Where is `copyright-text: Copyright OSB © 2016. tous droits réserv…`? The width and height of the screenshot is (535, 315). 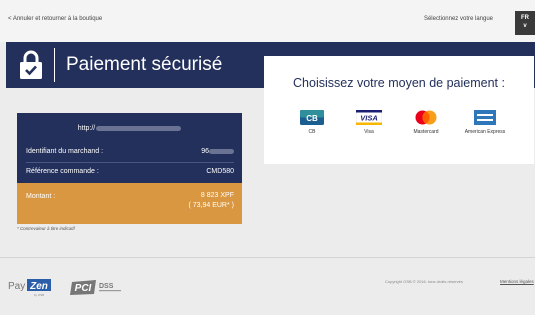
copyright-text: Copyright OSB © 2016. tous droits réserv… is located at coordinates (424, 281).